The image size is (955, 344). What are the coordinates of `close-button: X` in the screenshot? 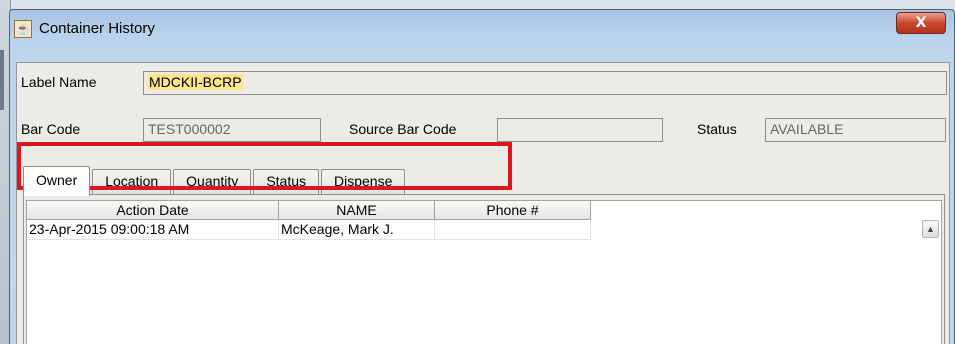 It's located at (921, 23).